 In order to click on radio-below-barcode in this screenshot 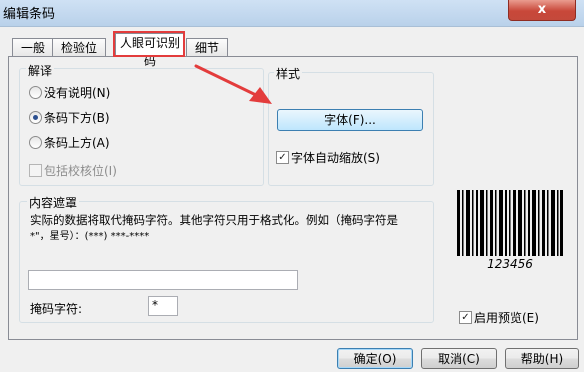, I will do `click(35, 117)`.